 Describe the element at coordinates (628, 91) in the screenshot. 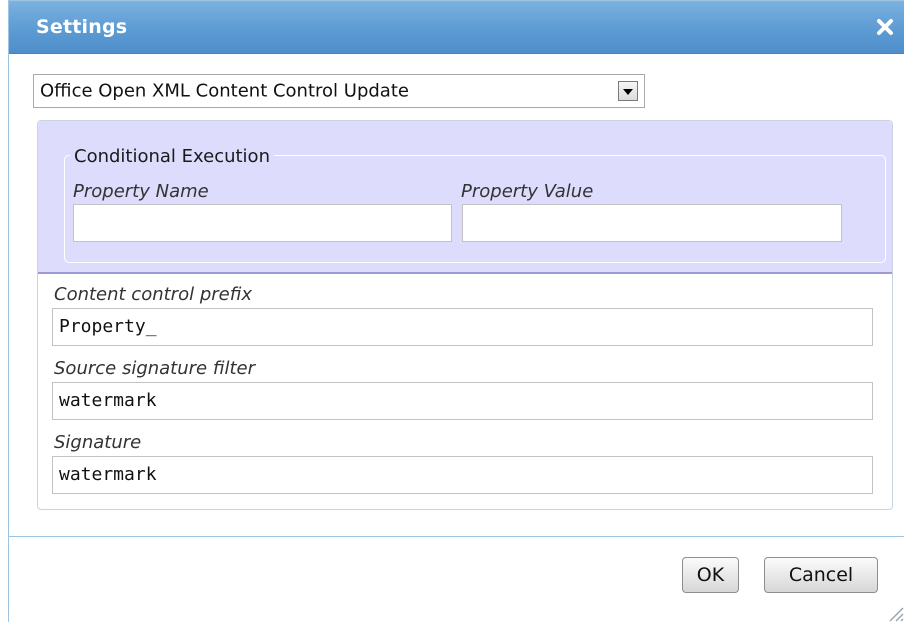

I see `dropdown-arrow-icon` at that location.